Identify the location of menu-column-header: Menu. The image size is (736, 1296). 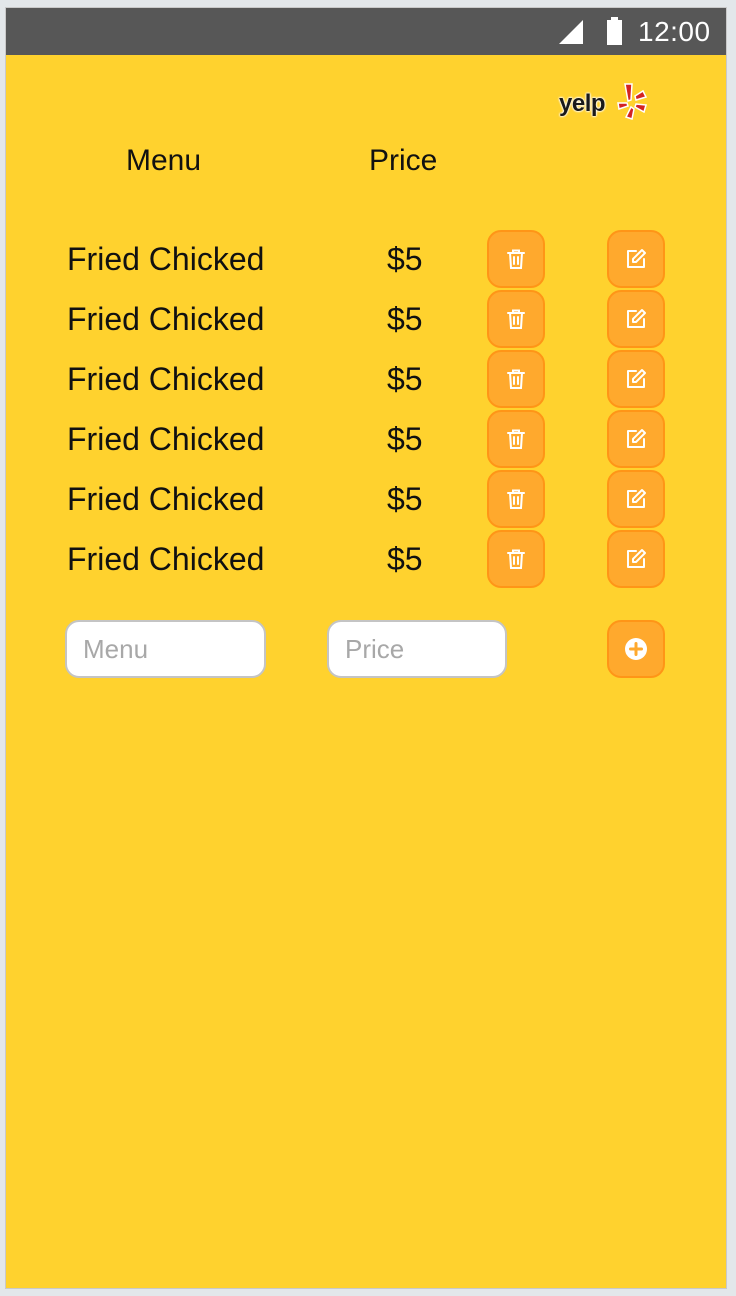
(164, 160).